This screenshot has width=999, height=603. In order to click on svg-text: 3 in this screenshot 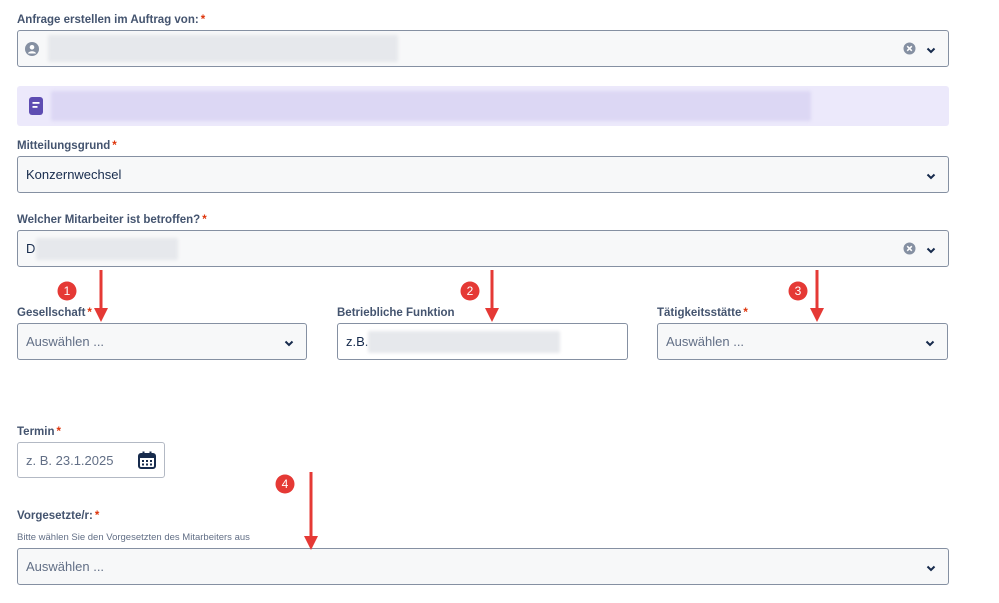, I will do `click(798, 291)`.